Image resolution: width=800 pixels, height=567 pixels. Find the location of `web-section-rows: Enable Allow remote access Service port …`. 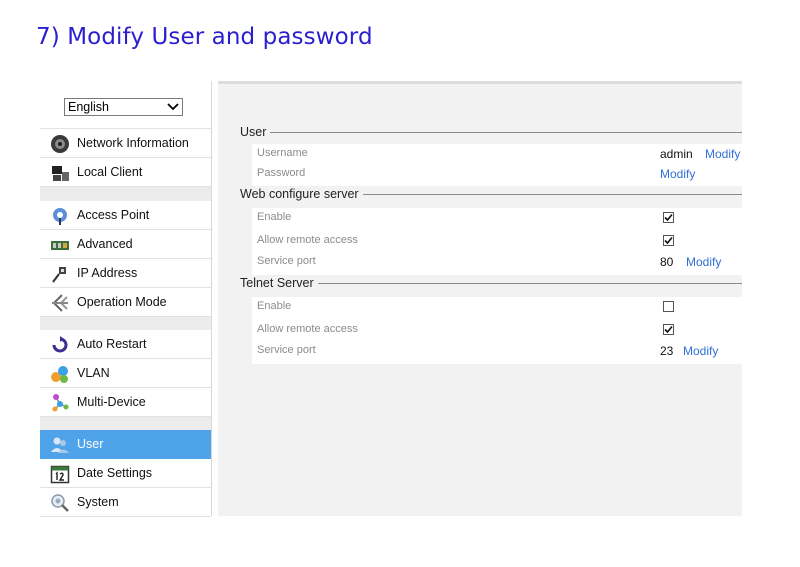

web-section-rows: Enable Allow remote access Service port … is located at coordinates (497, 241).